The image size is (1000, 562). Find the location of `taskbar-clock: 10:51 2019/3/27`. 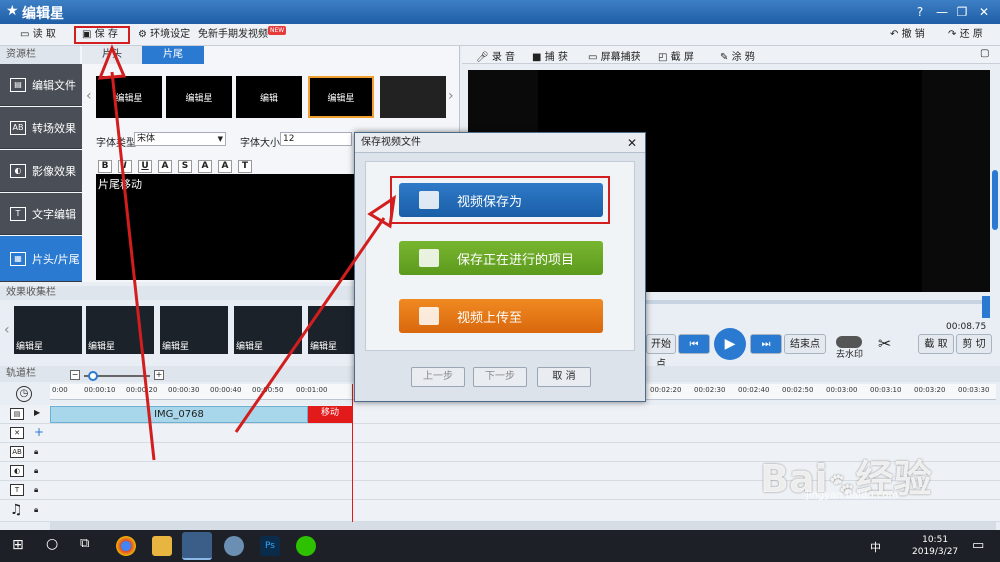

taskbar-clock: 10:51 2019/3/27 is located at coordinates (935, 546).